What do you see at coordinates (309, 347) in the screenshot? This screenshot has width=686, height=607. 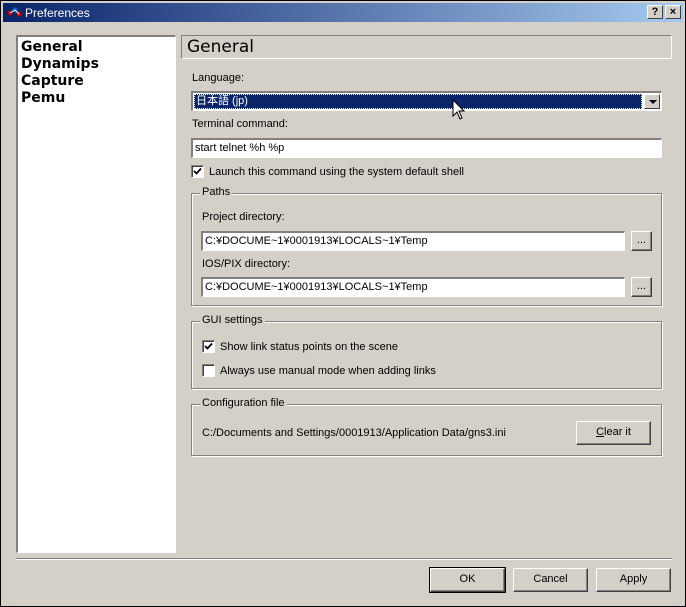 I see `show-link-status-label: Show link status points on the scene` at bounding box center [309, 347].